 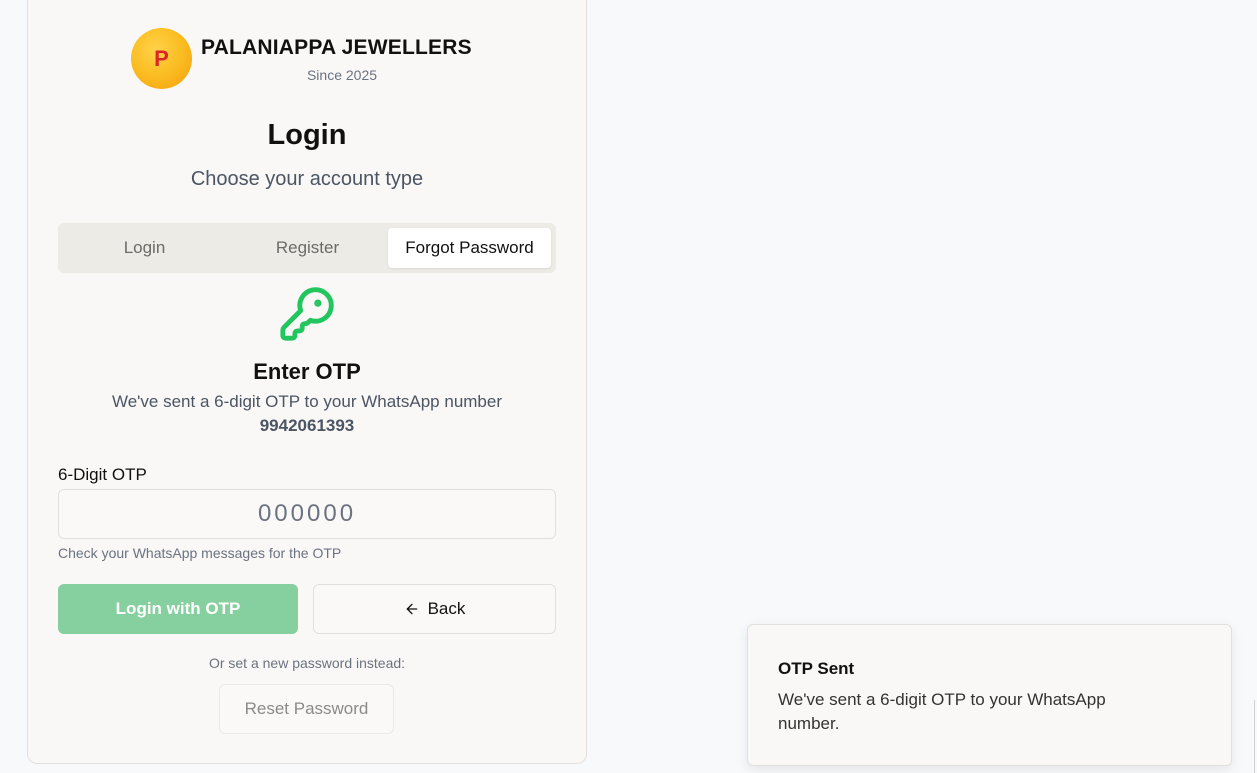 I want to click on otp-field-label: 6-Digit OTP, so click(x=102, y=474).